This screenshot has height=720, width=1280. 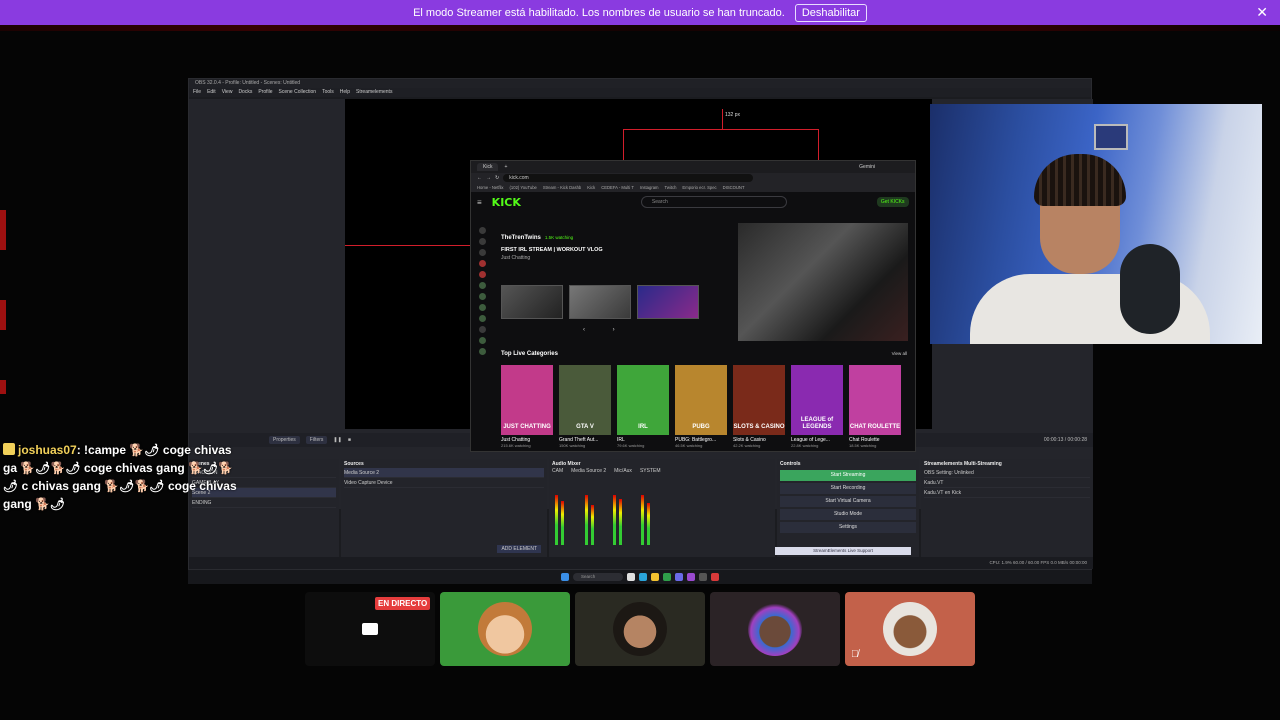 What do you see at coordinates (1007, 473) in the screenshot?
I see `multistream-item: OBS Setting: Unlinked` at bounding box center [1007, 473].